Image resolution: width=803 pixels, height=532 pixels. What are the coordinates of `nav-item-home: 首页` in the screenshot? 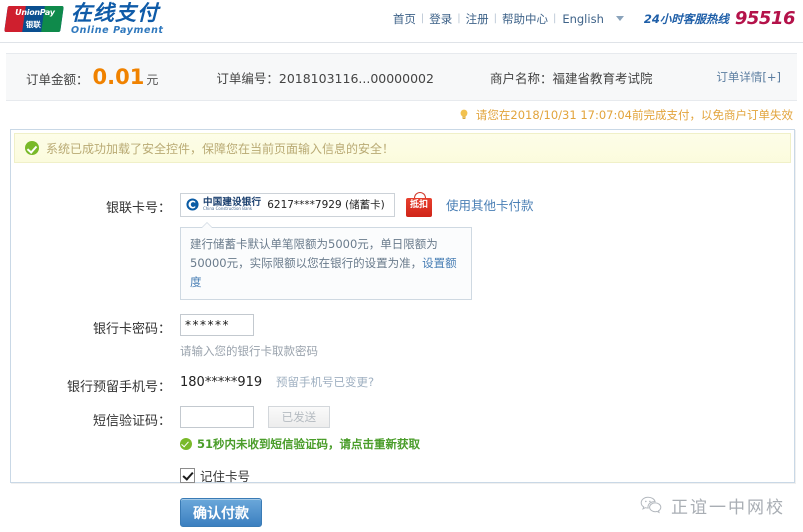 It's located at (404, 19).